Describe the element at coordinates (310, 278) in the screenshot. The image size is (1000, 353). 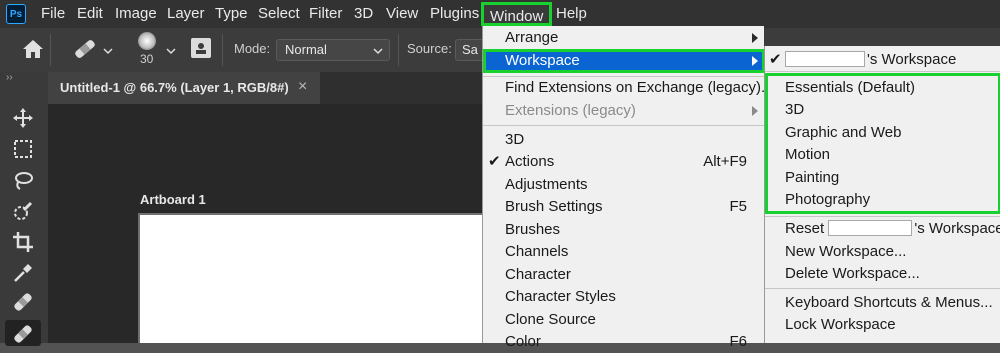
I see `artboard-canvas` at that location.